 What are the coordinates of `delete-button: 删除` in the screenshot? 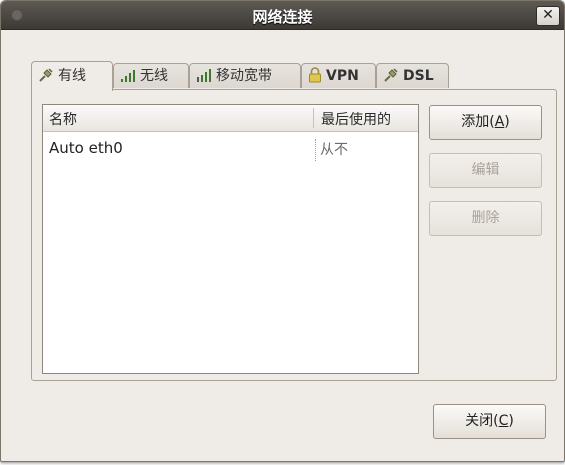 It's located at (485, 218).